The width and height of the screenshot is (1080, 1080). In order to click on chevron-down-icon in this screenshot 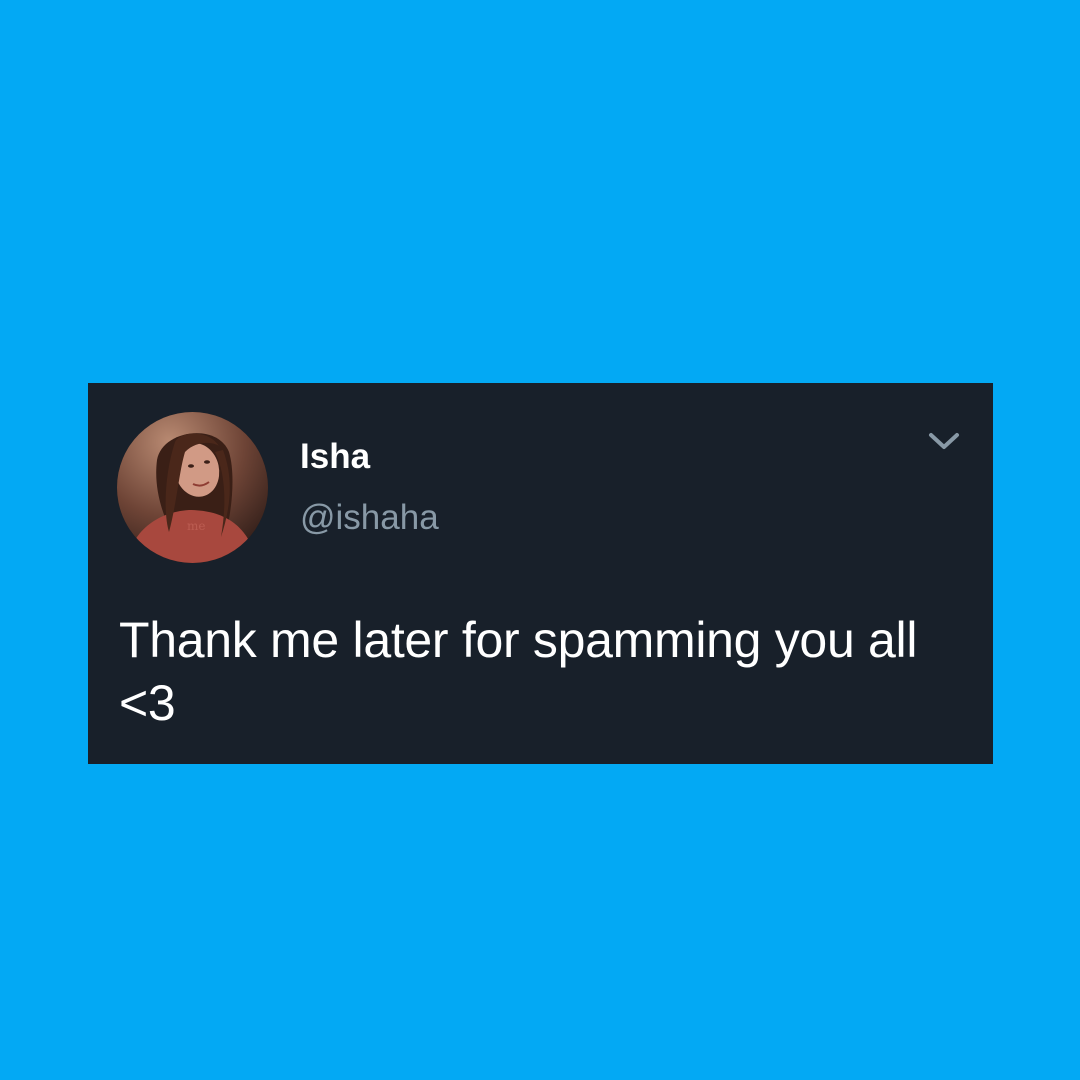, I will do `click(944, 441)`.